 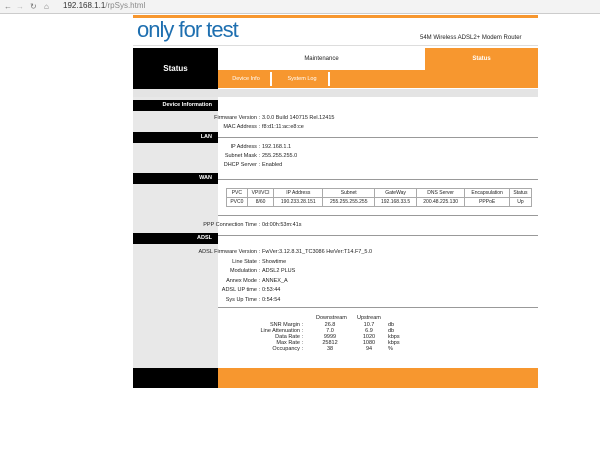 I want to click on product-name: 54M Wireless ADSL2+ Modem Router, so click(x=471, y=38).